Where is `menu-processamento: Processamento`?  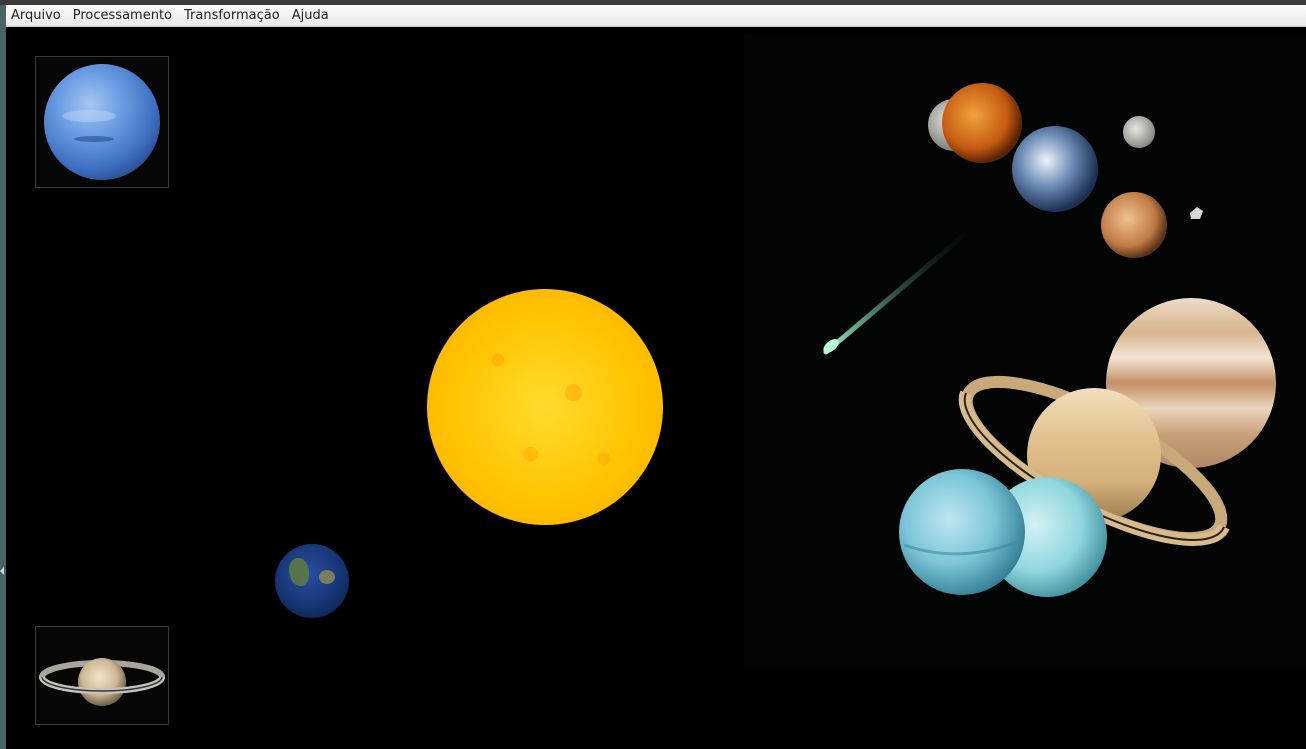 menu-processamento: Processamento is located at coordinates (122, 15).